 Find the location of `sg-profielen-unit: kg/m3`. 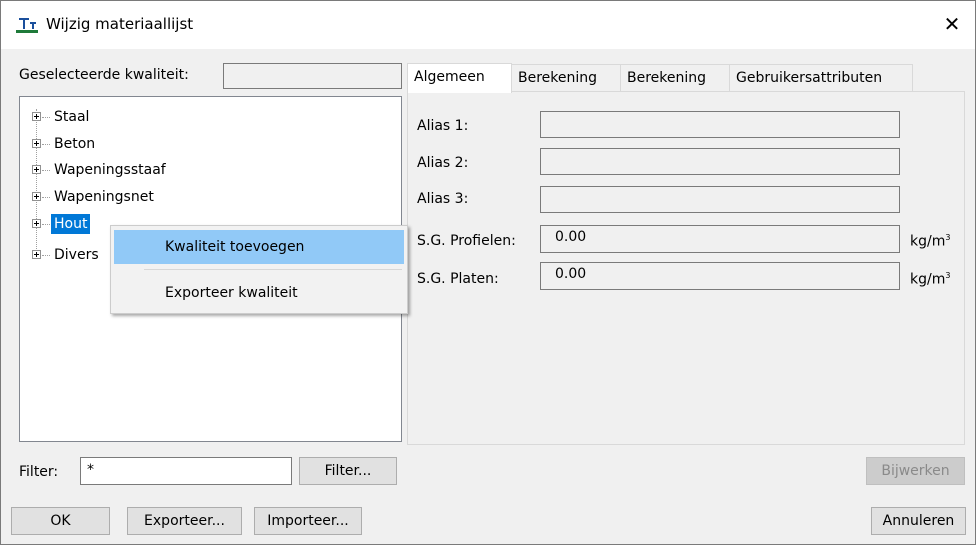

sg-profielen-unit: kg/m3 is located at coordinates (930, 241).